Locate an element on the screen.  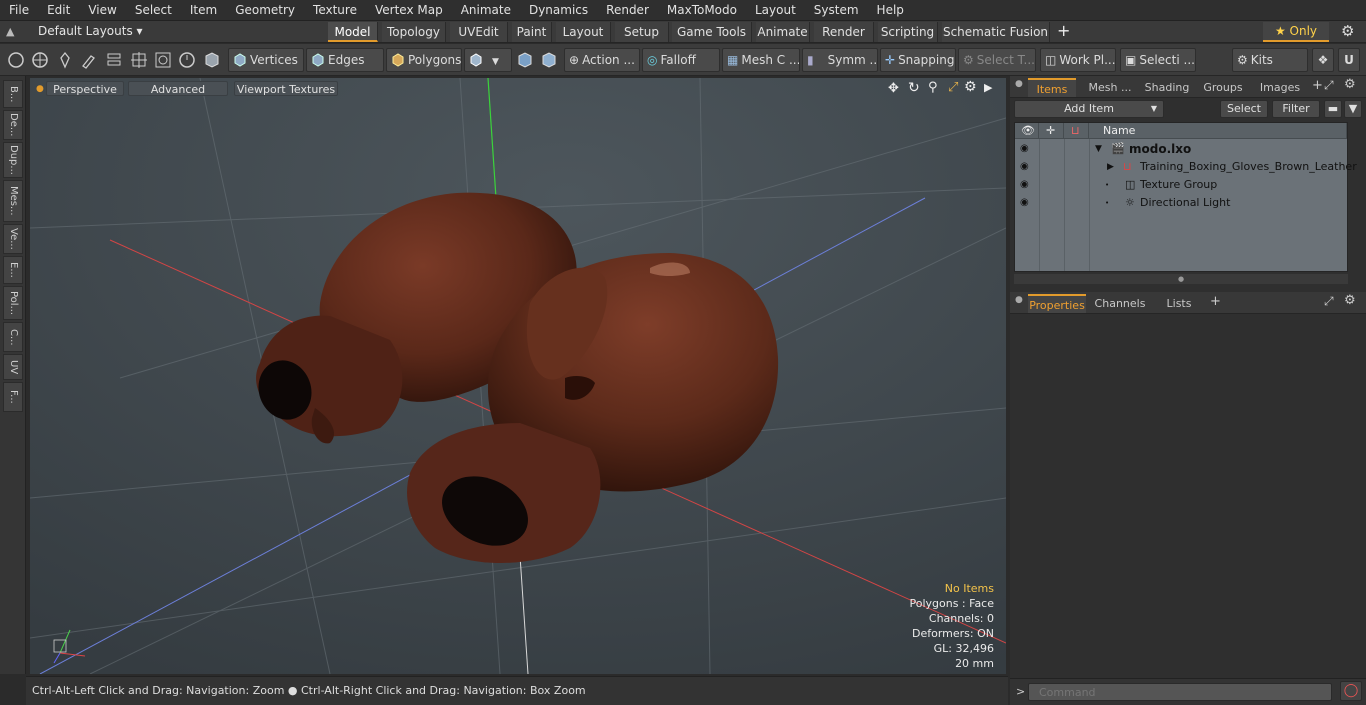
layout-tab-scripting: Scripting is located at coordinates (908, 32).